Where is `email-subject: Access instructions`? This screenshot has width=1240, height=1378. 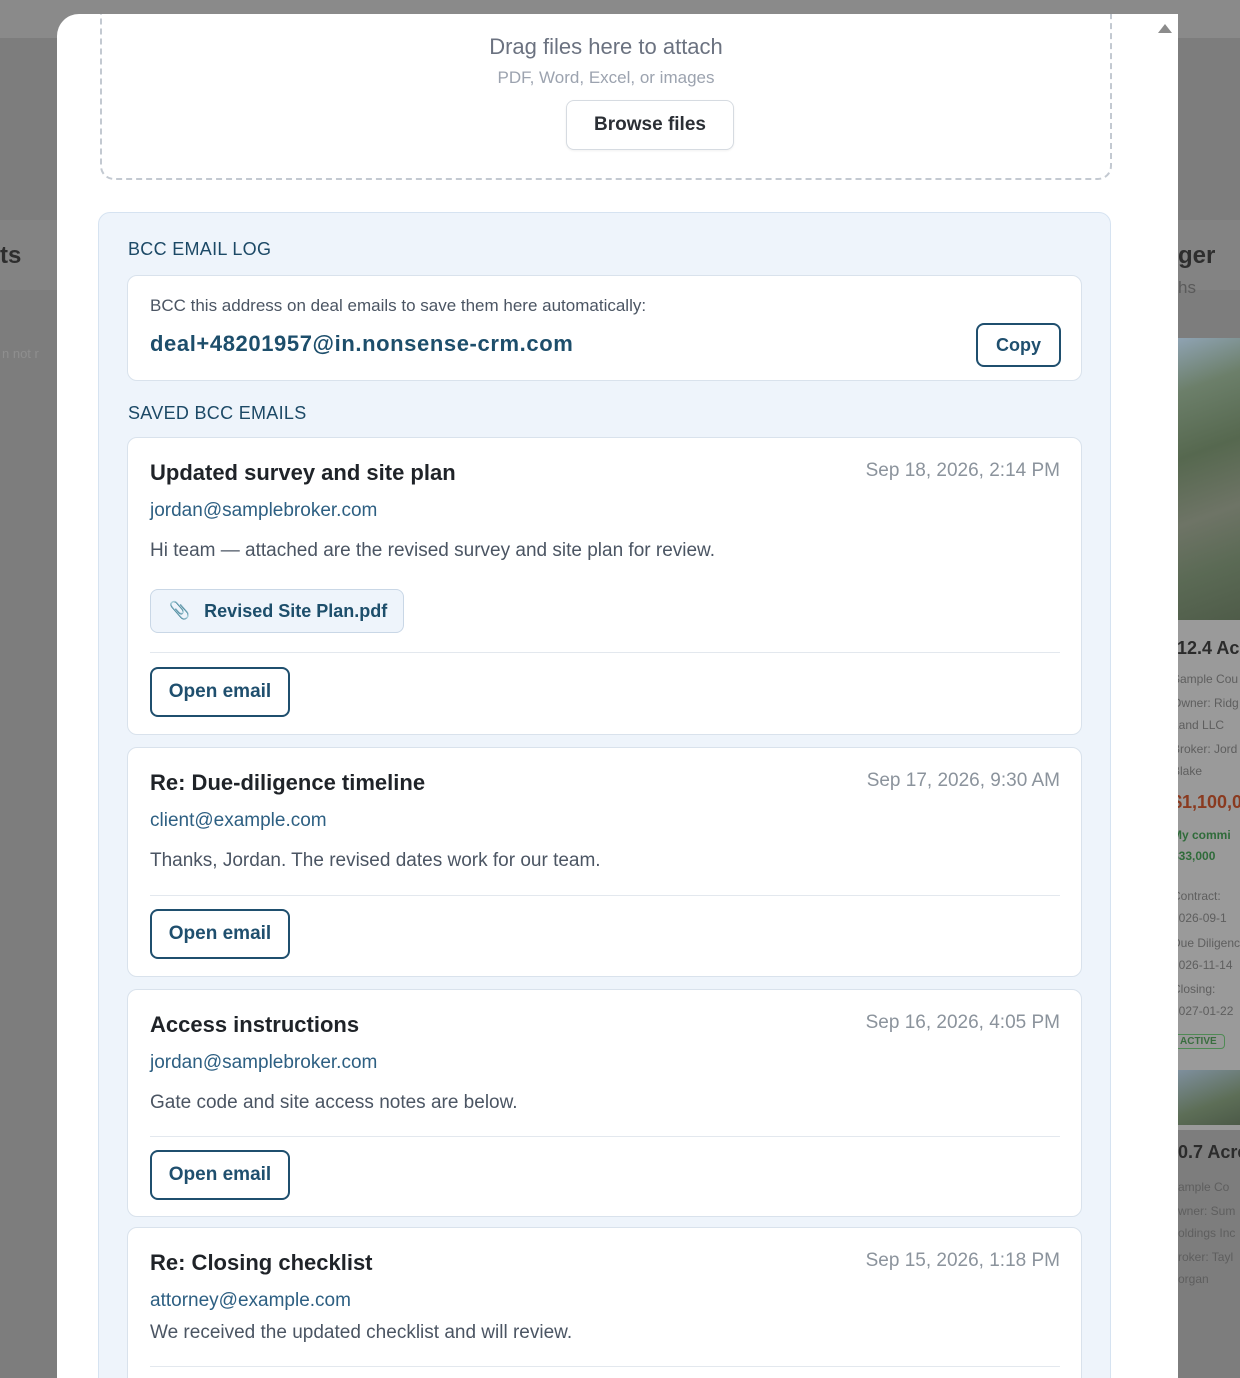
email-subject: Access instructions is located at coordinates (255, 1024).